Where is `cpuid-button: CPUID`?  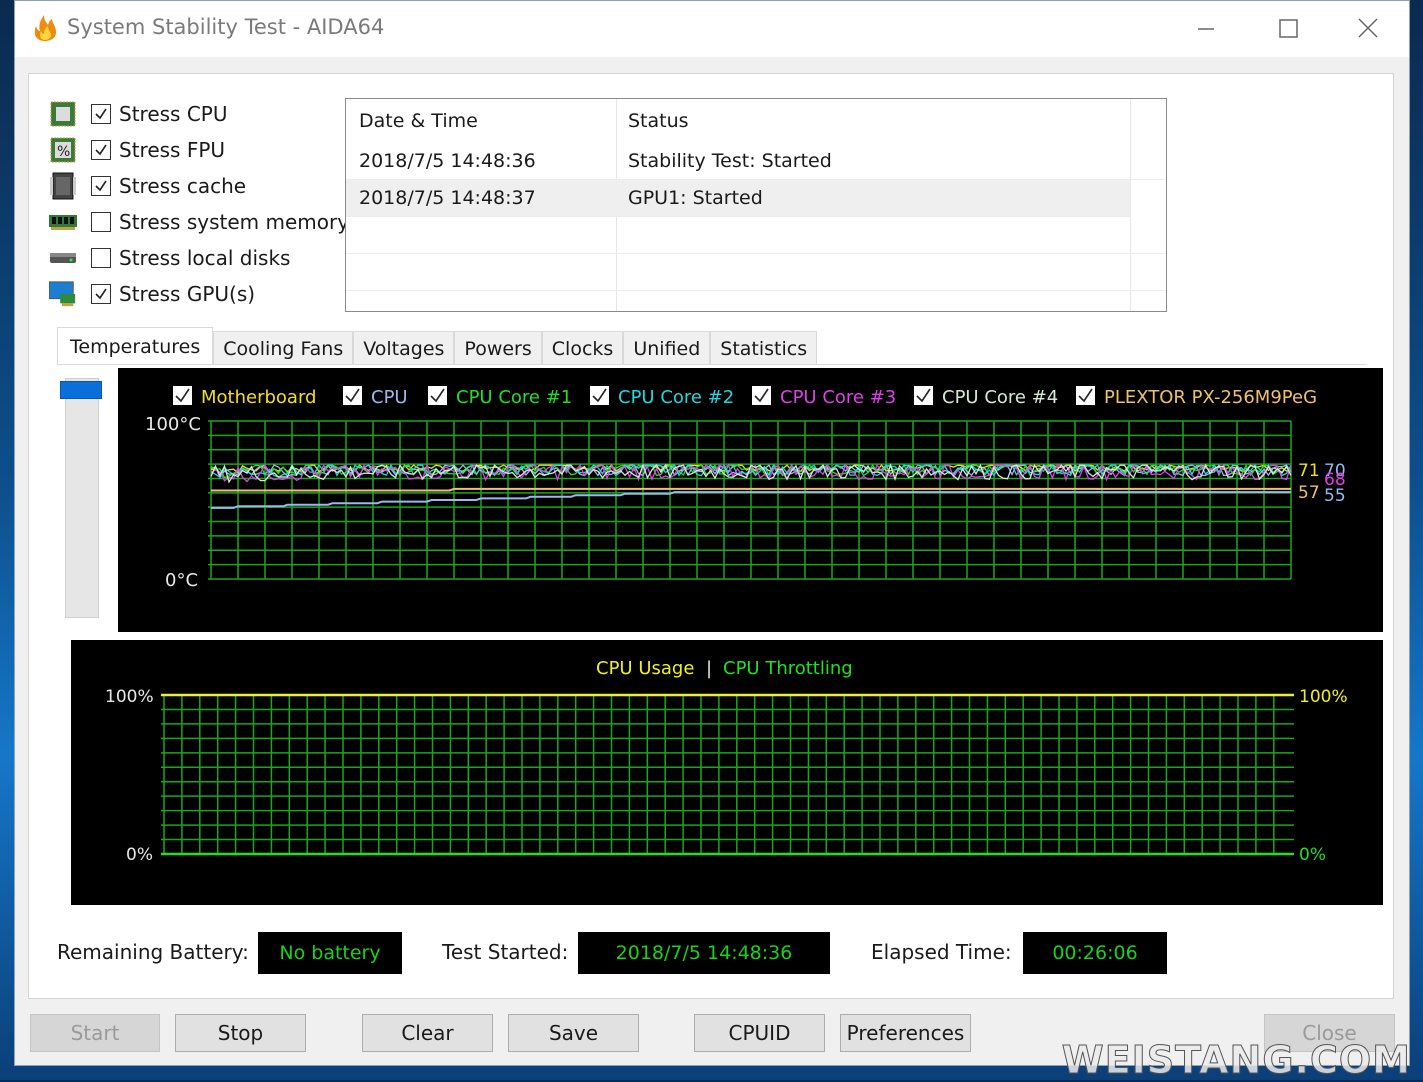 cpuid-button: CPUID is located at coordinates (759, 1033).